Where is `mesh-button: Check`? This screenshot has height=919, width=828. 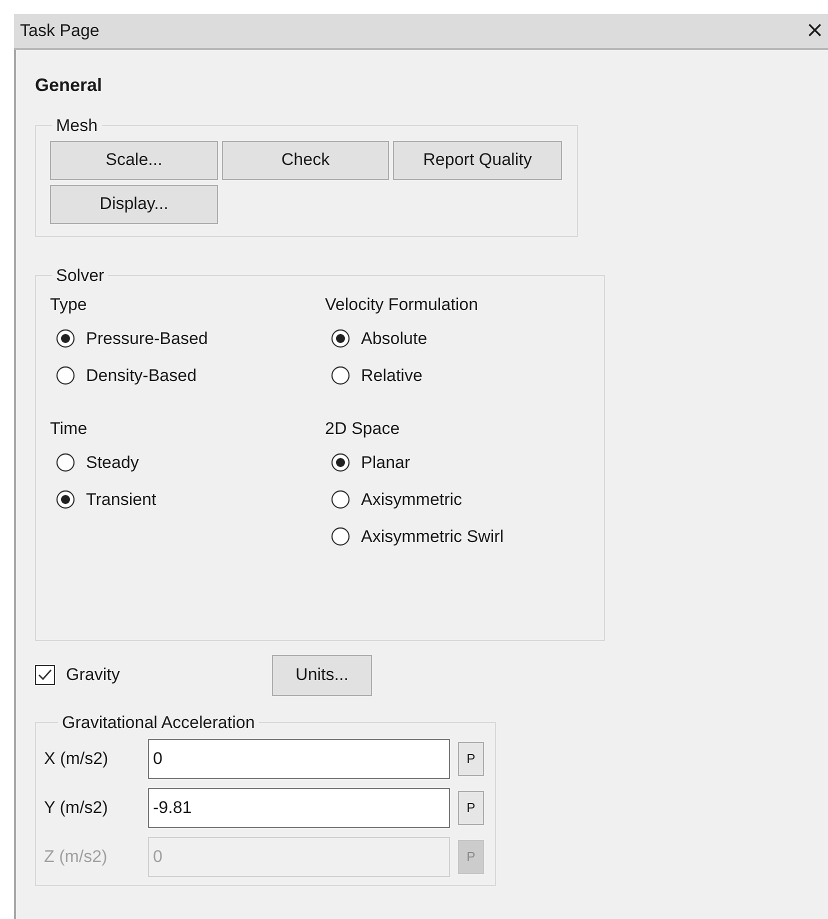
mesh-button: Check is located at coordinates (305, 160).